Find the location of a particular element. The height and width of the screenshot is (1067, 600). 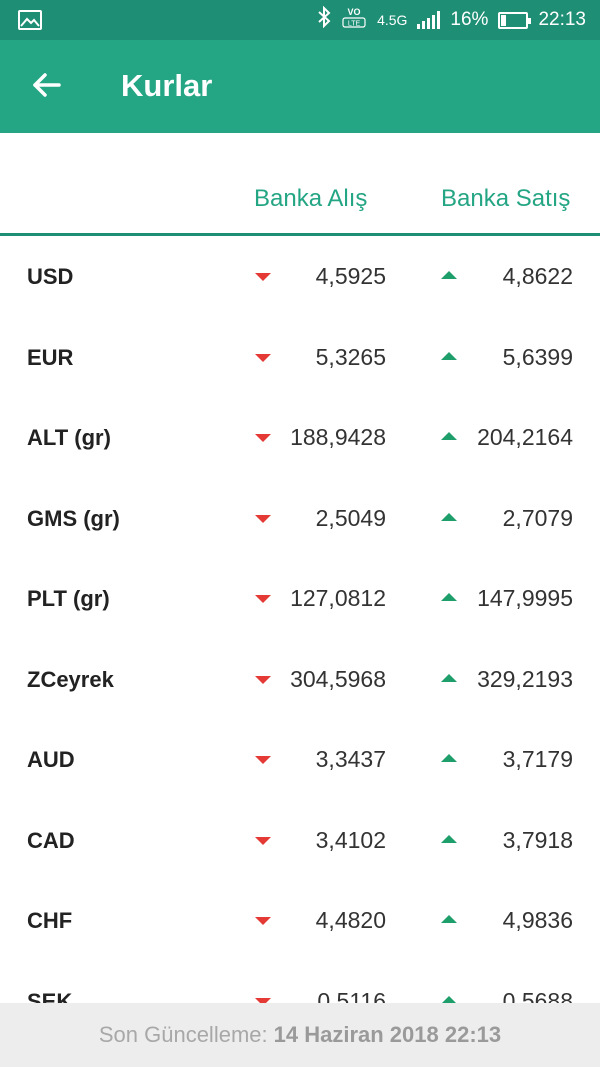

buy-value: 304,5968 is located at coordinates (338, 679).